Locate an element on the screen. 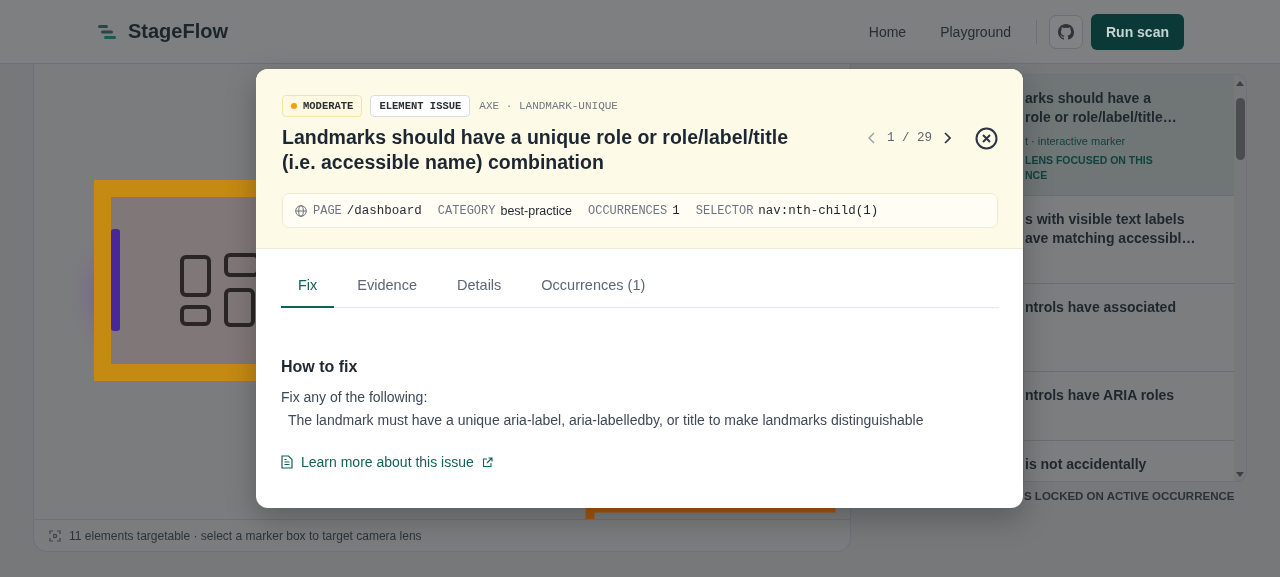 The image size is (1280, 577). learn-more-link: Learn more about this issue is located at coordinates (387, 462).